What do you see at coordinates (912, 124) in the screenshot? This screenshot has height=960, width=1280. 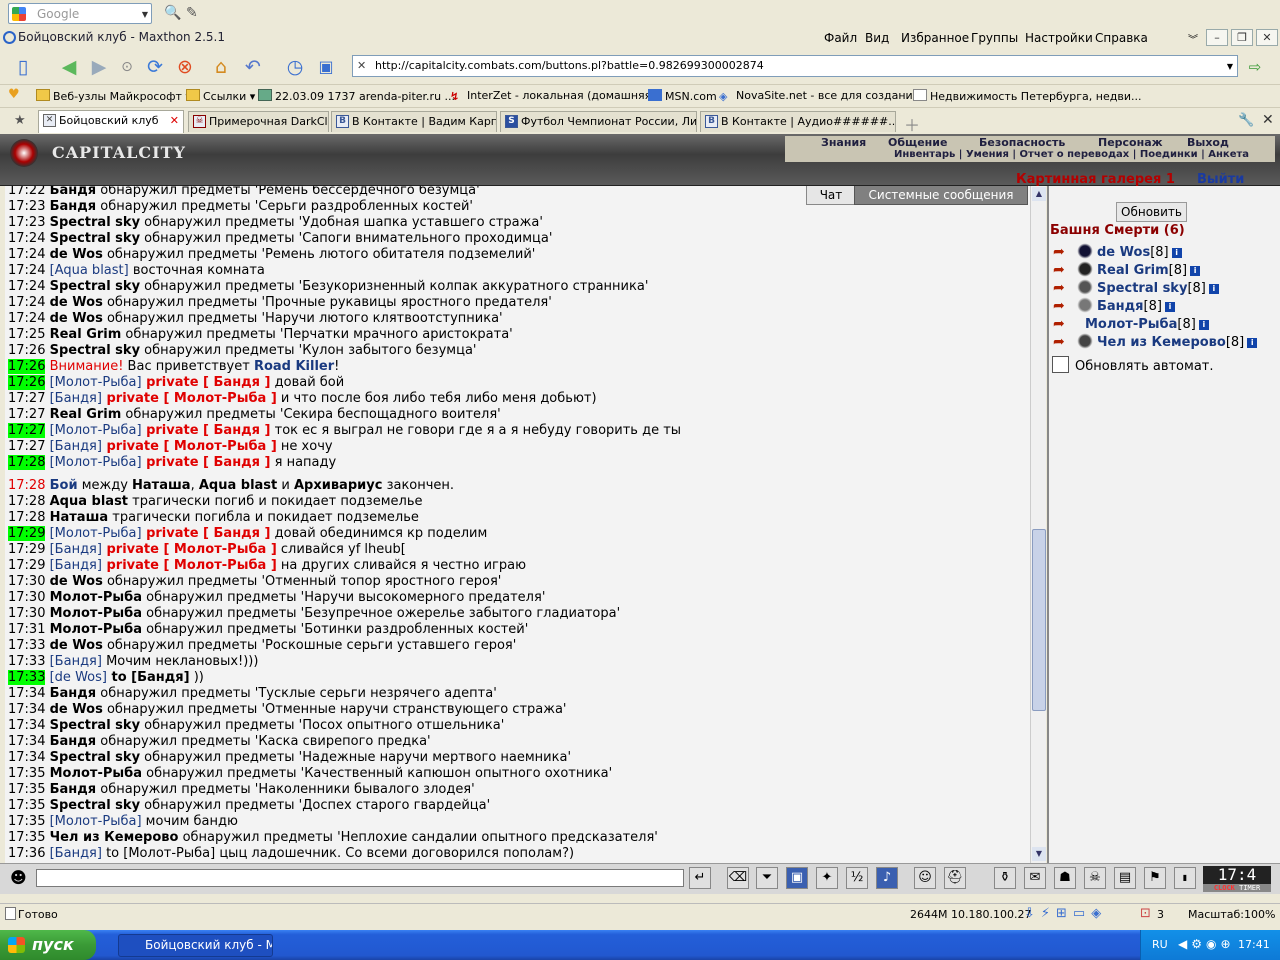 I see `new-tab-button: ＋` at bounding box center [912, 124].